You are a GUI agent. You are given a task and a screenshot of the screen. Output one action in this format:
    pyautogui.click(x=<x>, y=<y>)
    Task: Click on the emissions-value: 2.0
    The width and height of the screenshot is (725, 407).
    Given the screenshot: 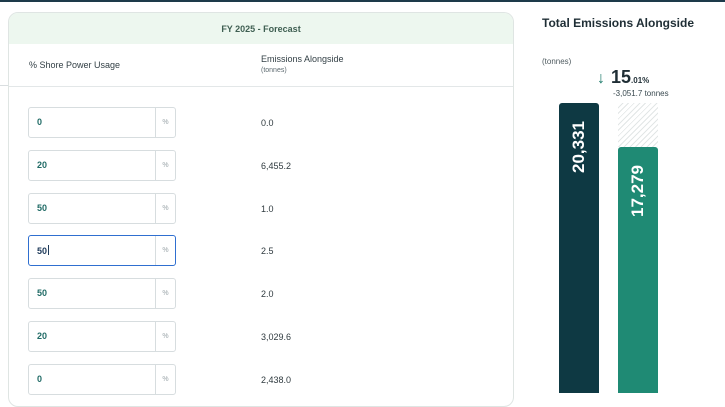 What is the action you would take?
    pyautogui.click(x=267, y=294)
    